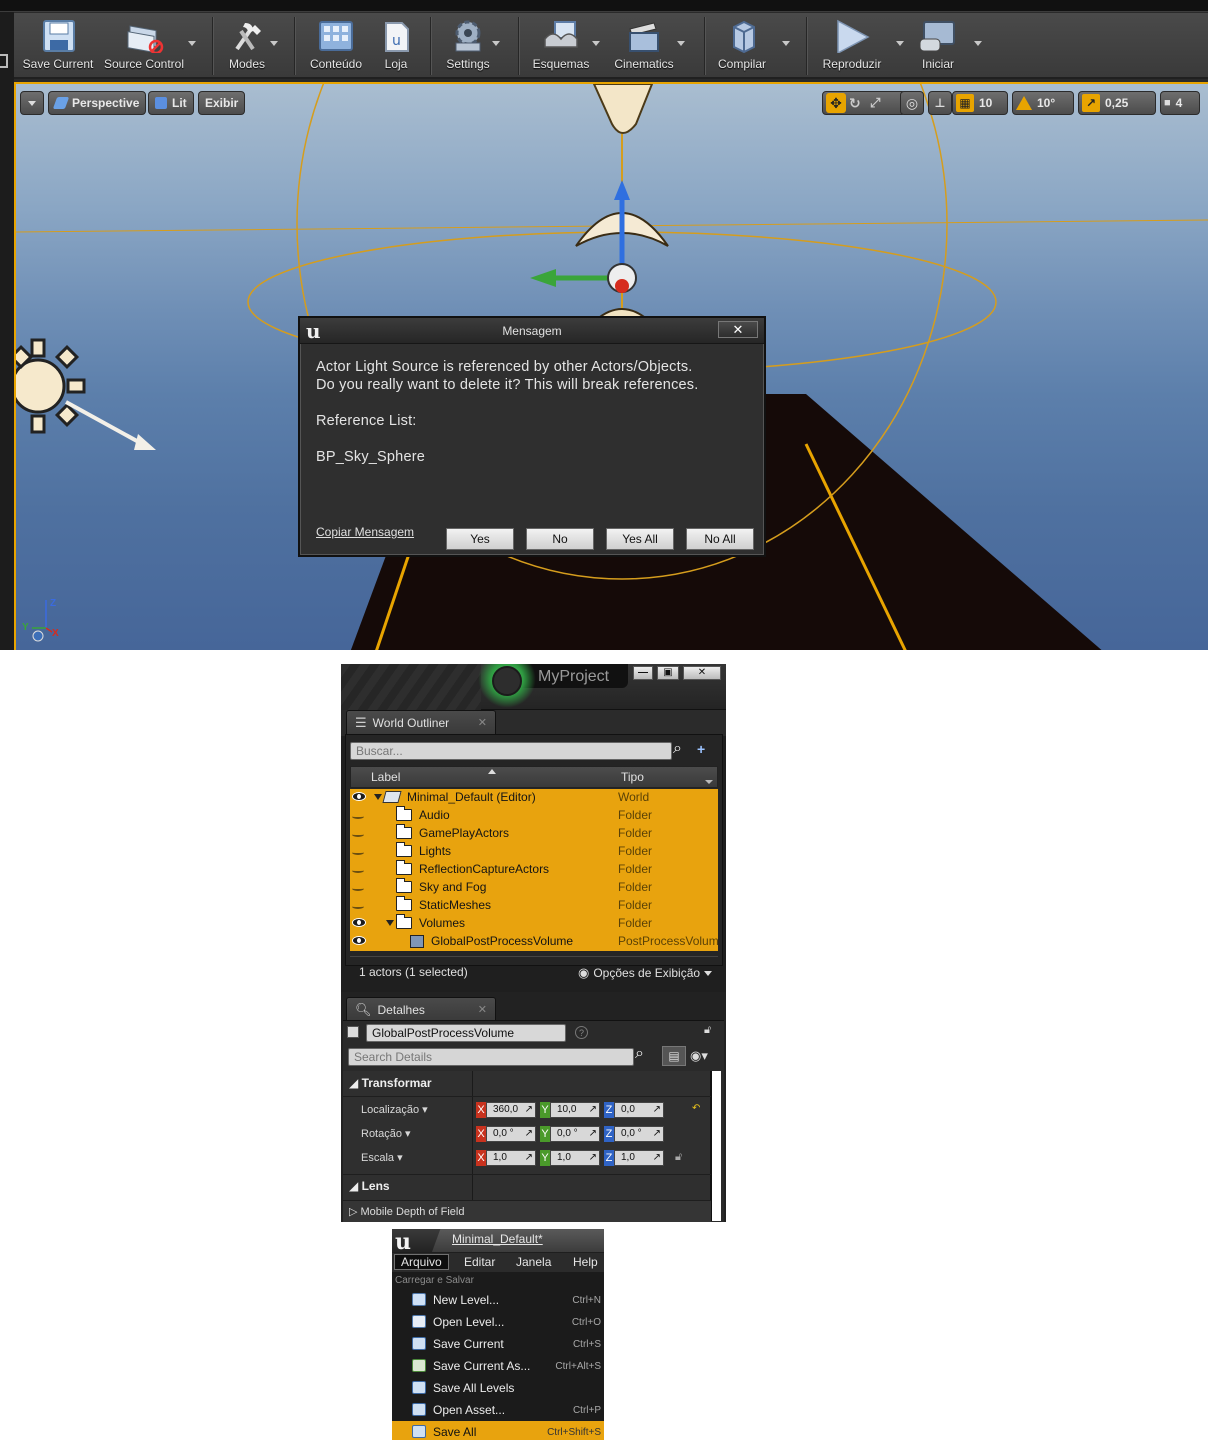 The width and height of the screenshot is (1208, 1440). What do you see at coordinates (639, 1134) in the screenshot?
I see `rotation-z-field: 0,0 °` at bounding box center [639, 1134].